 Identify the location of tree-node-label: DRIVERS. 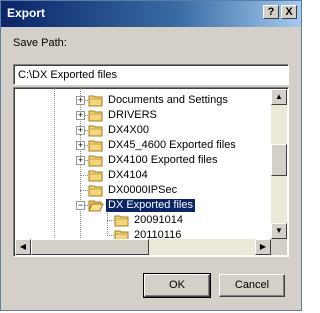
(132, 115).